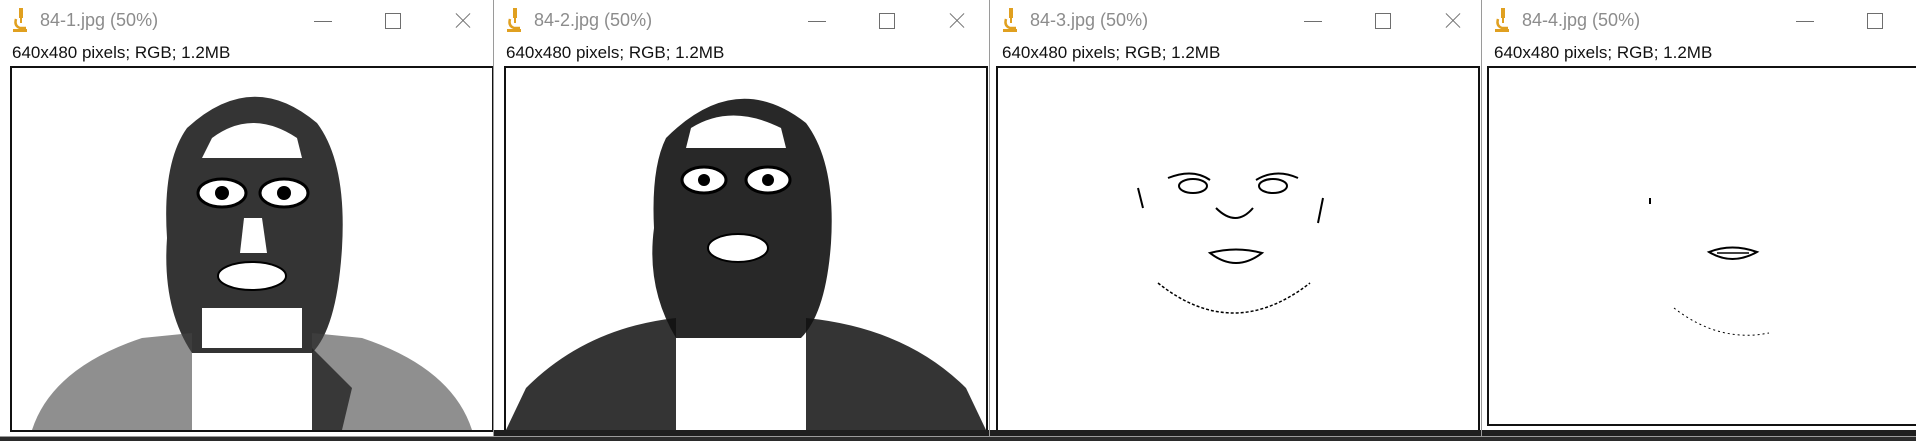 This screenshot has width=1916, height=441. What do you see at coordinates (1699, 22) in the screenshot?
I see `window-titlebar: 84-4.jpg (50%)` at bounding box center [1699, 22].